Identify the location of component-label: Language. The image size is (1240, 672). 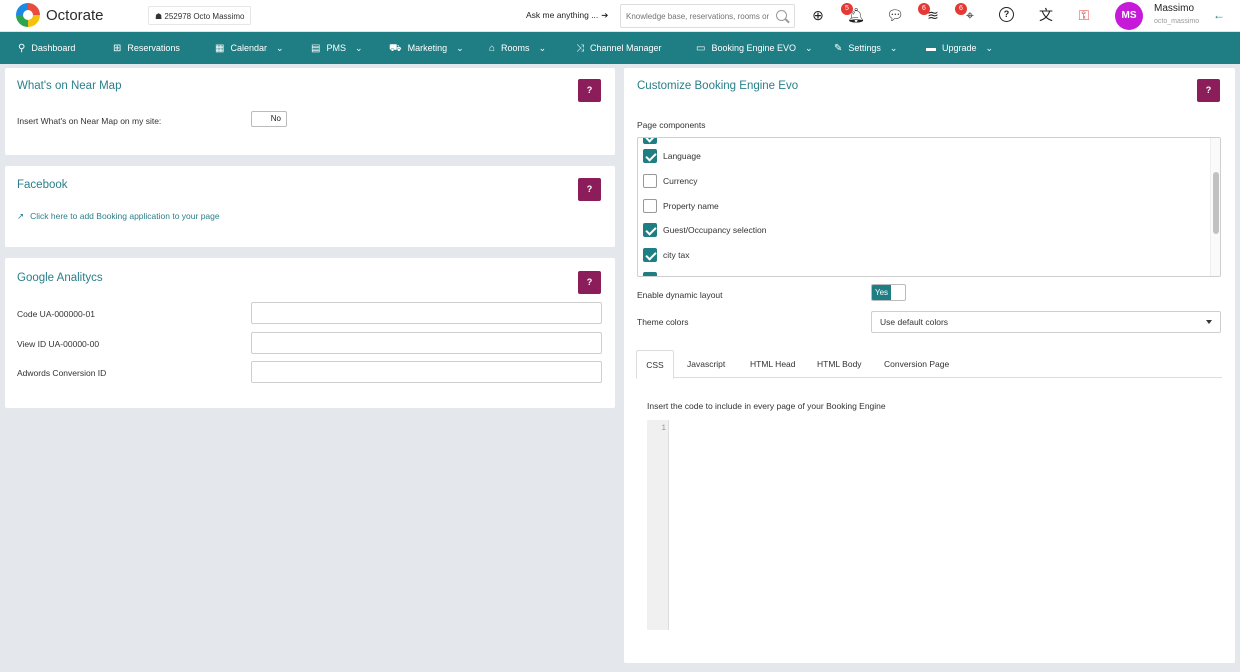
(682, 156).